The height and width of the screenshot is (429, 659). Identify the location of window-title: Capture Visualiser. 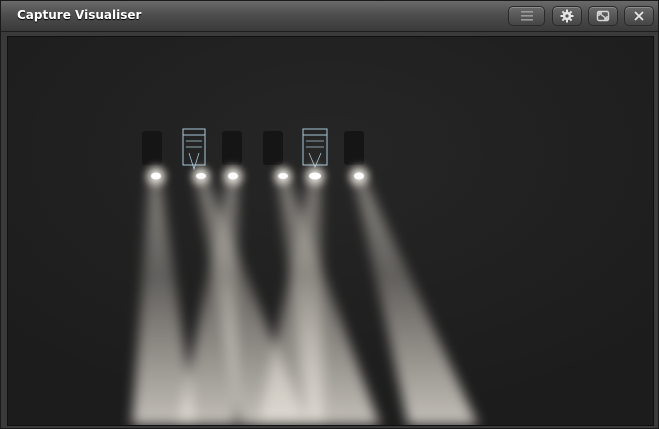
(79, 15).